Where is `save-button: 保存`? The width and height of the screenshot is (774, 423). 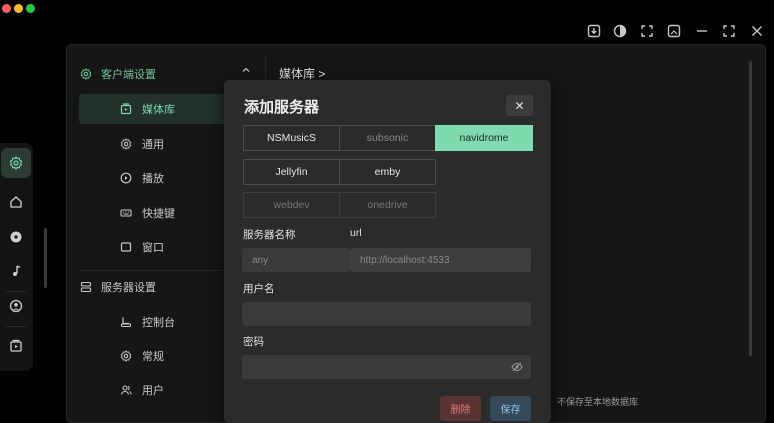 save-button: 保存 is located at coordinates (510, 408).